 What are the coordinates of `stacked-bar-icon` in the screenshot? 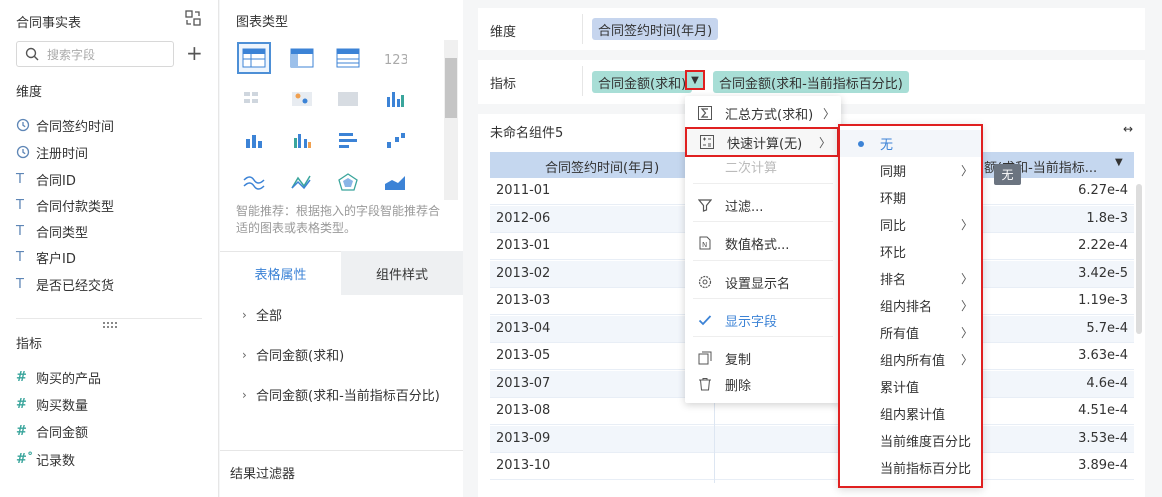 It's located at (395, 140).